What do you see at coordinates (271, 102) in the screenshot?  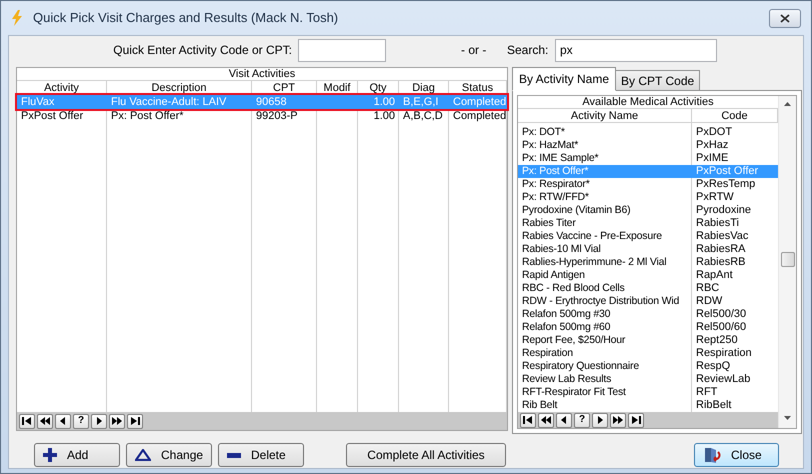 I see `table-cell-text: 90658` at bounding box center [271, 102].